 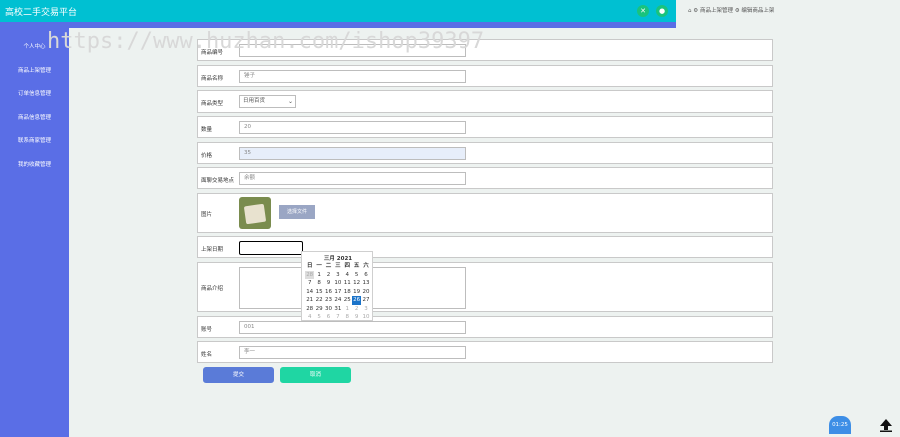 I want to click on name-label: 商品名称, so click(x=212, y=79).